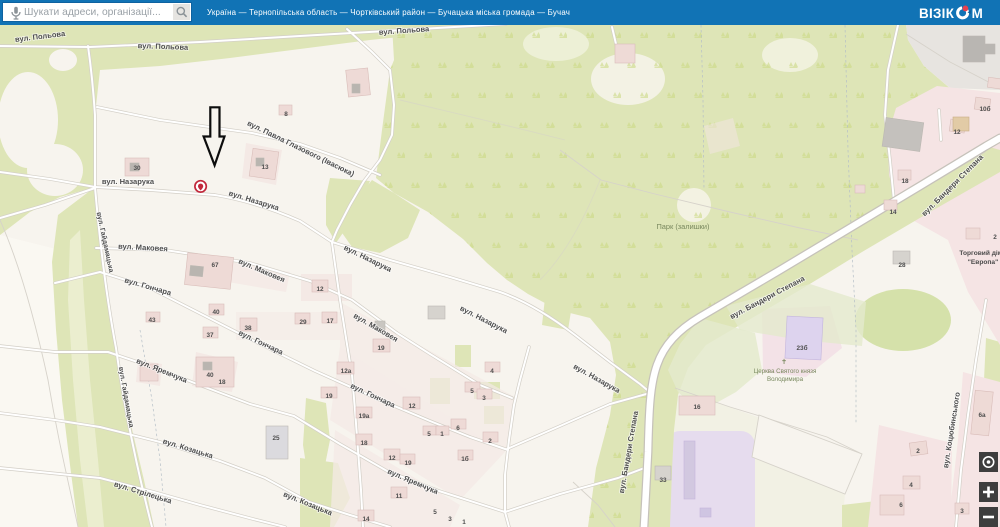 This screenshot has width=1000, height=527. What do you see at coordinates (982, 415) in the screenshot?
I see `svg-text: 6а` at bounding box center [982, 415].